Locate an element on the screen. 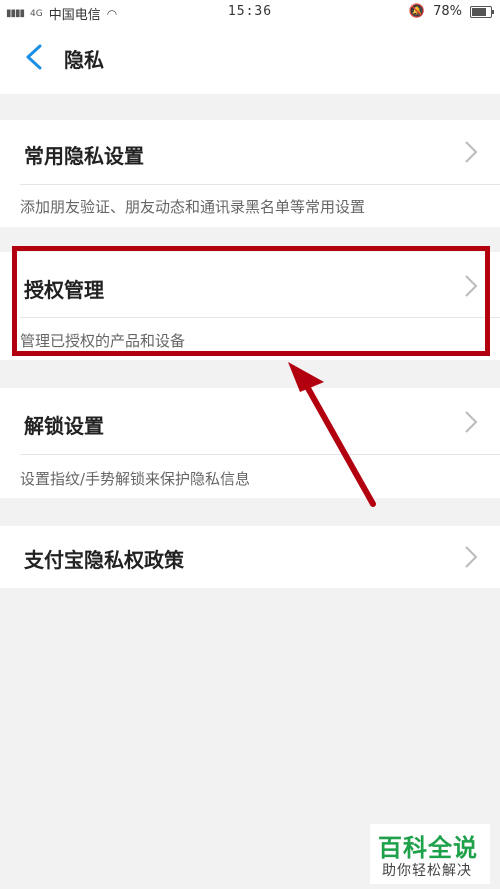 The width and height of the screenshot is (500, 889). row-title-authorization: 授权管理 is located at coordinates (64, 290).